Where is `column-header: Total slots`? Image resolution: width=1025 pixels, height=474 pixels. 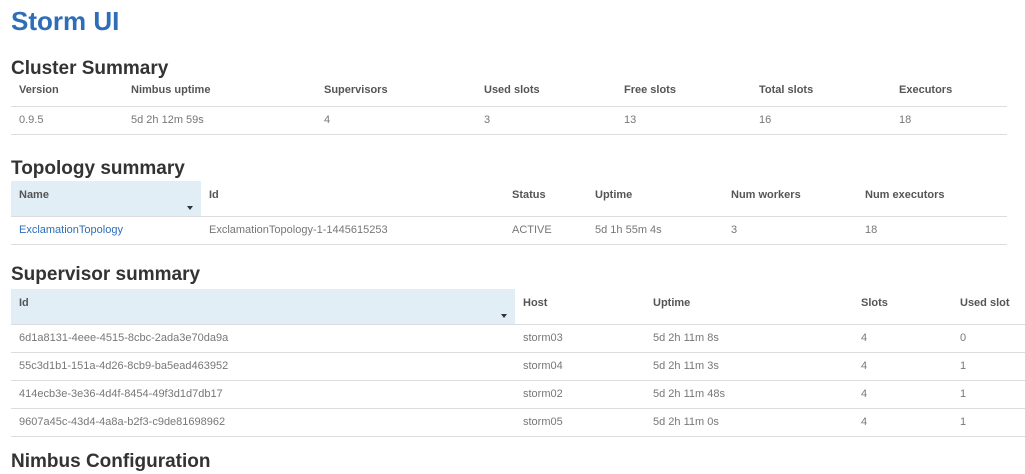
column-header: Total slots is located at coordinates (821, 95).